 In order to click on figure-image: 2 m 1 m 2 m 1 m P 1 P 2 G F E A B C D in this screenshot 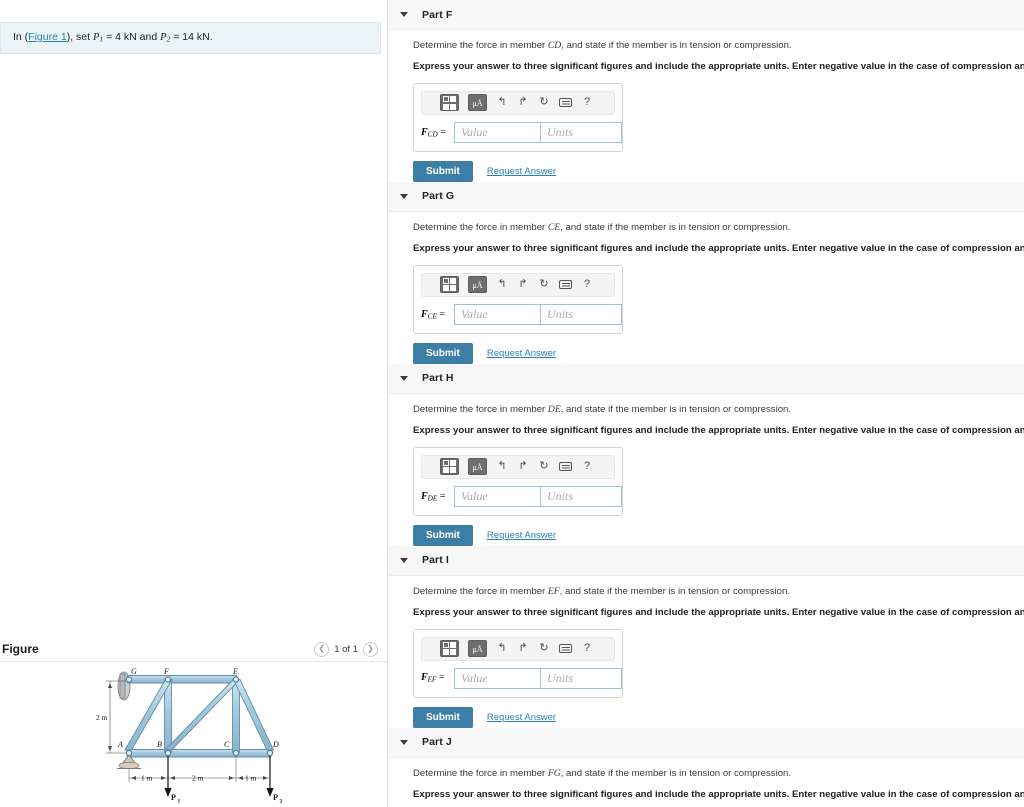, I will do `click(194, 735)`.